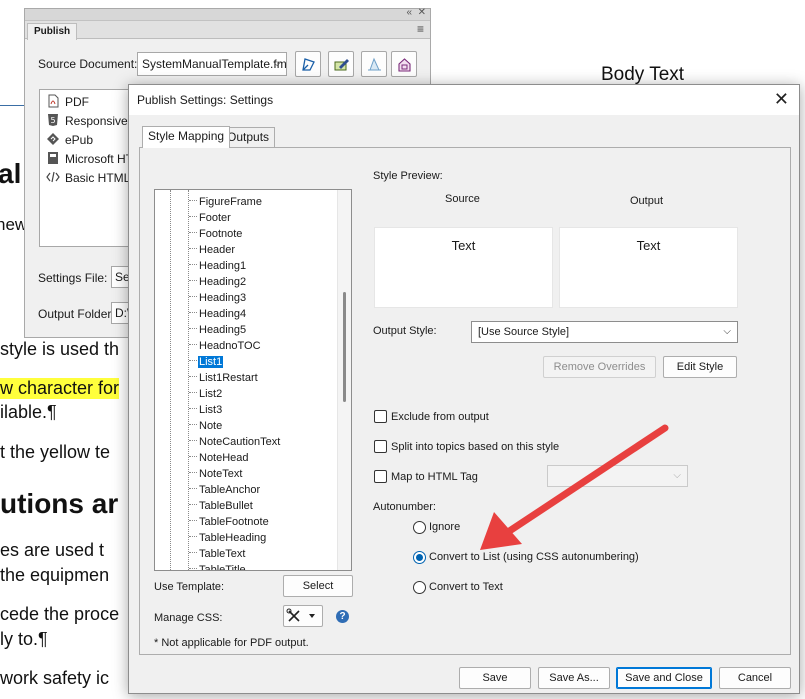 This screenshot has width=805, height=699. Describe the element at coordinates (419, 557) in the screenshot. I see `autonumber-convert-to-list-radio` at that location.